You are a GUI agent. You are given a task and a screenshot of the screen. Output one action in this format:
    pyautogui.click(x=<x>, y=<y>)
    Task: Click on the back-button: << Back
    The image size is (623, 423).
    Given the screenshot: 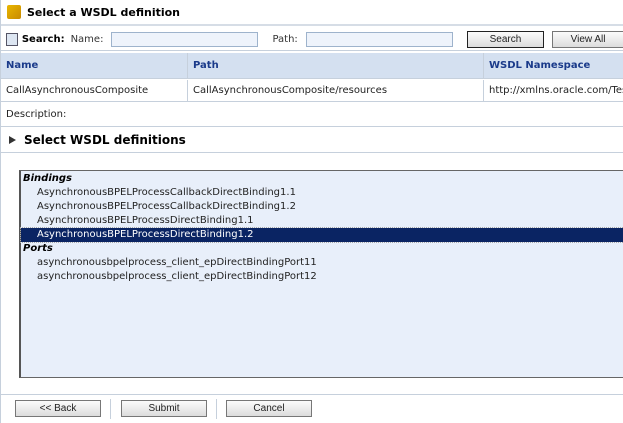 What is the action you would take?
    pyautogui.click(x=58, y=408)
    